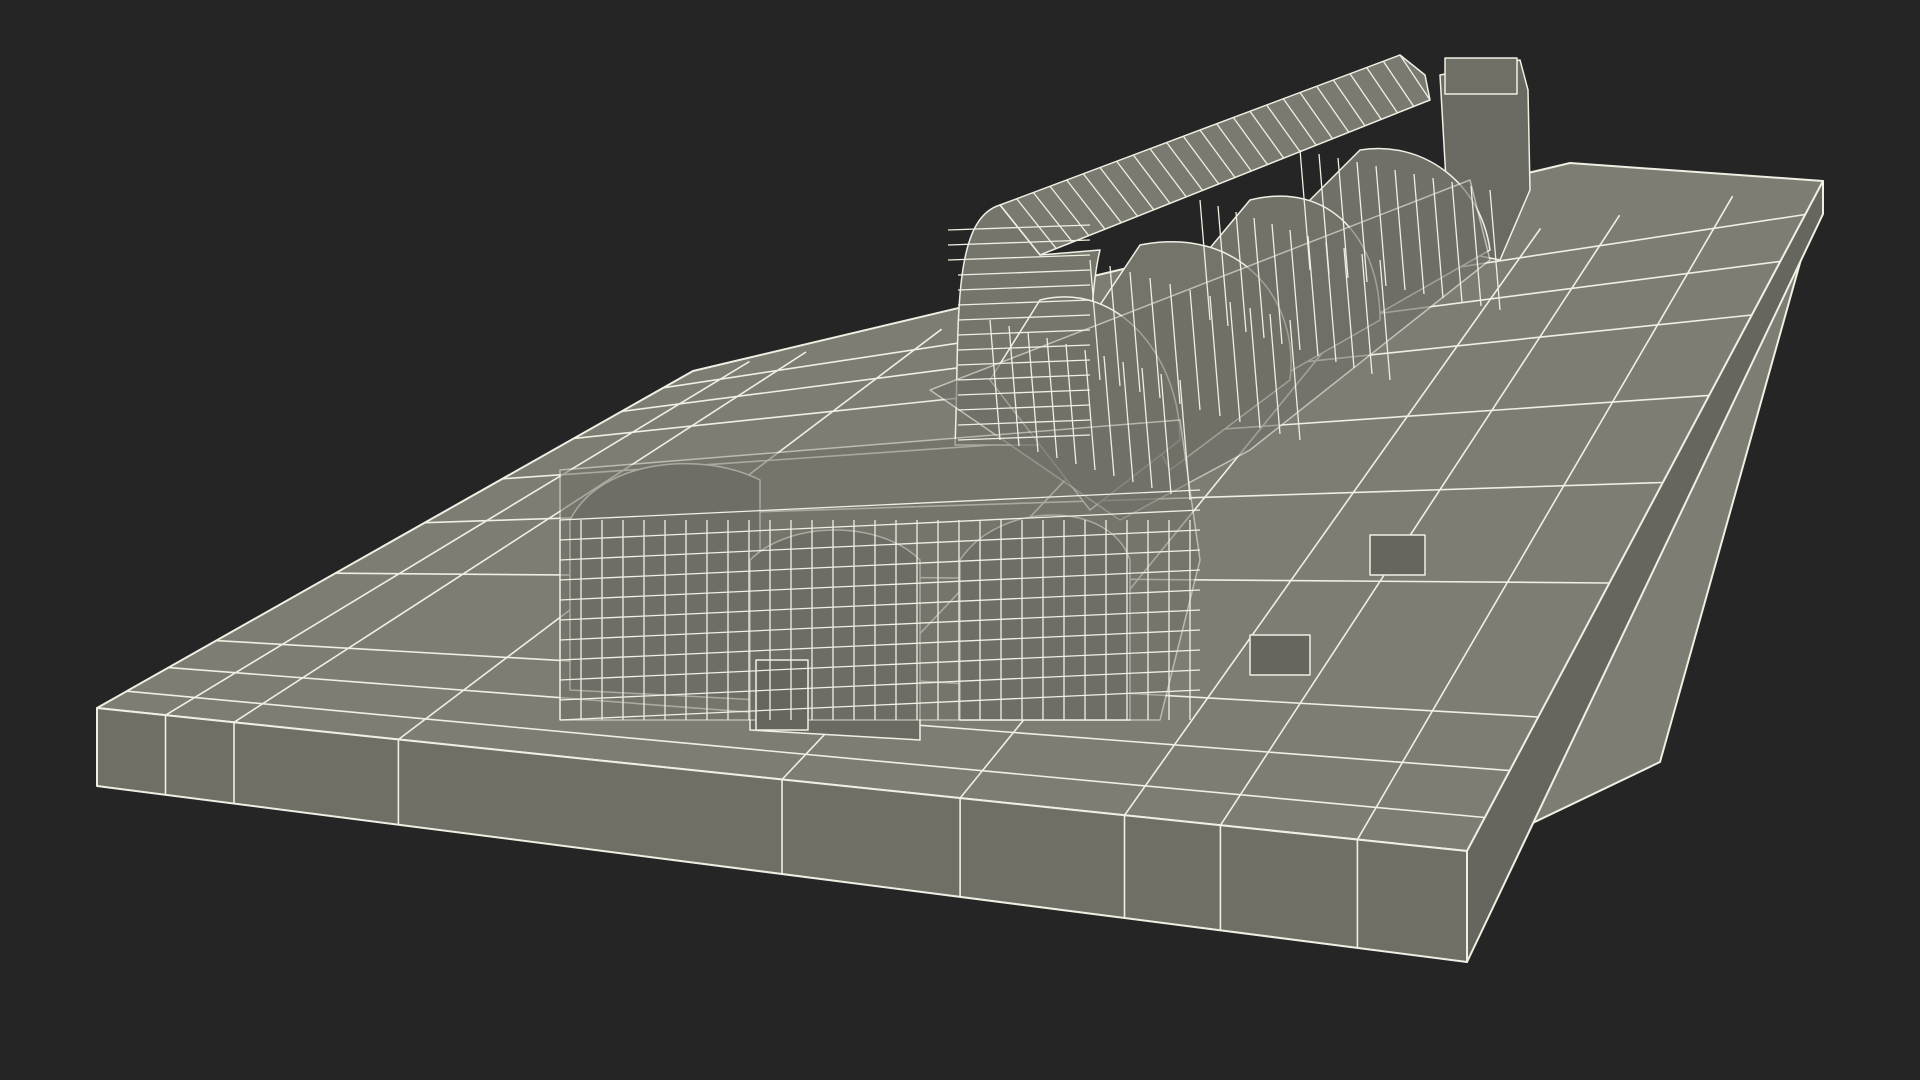  Describe the element at coordinates (1280, 655) in the screenshot. I see `pump-skid-right` at that location.